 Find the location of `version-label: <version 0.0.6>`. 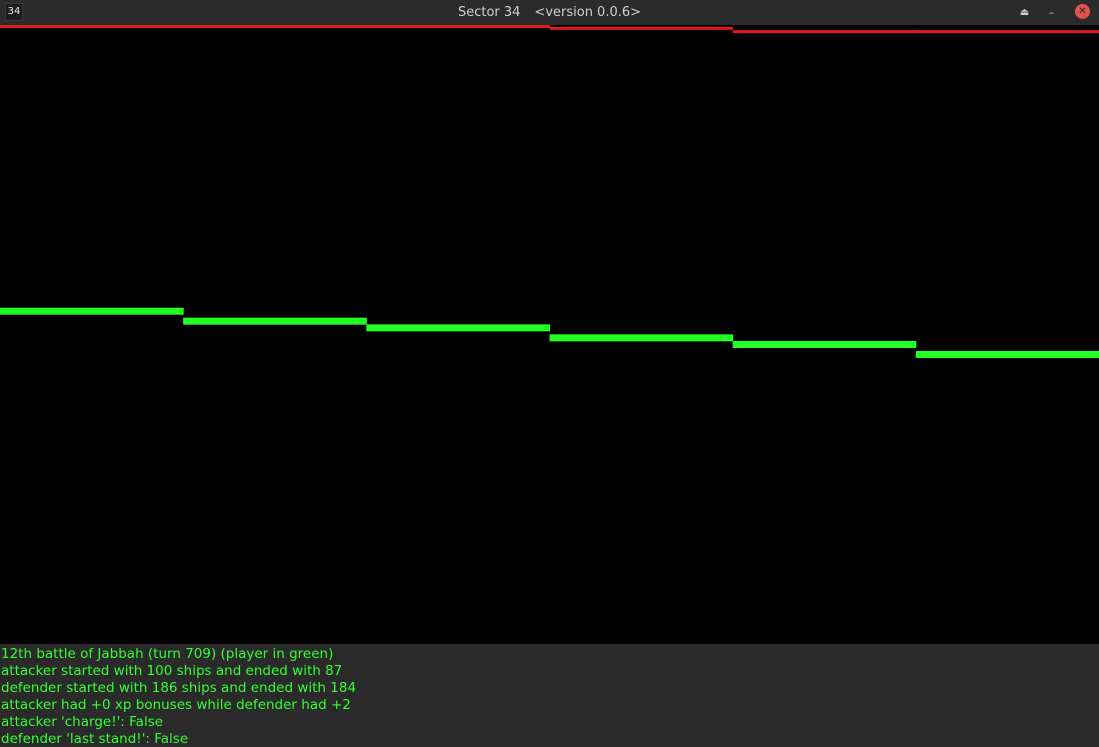

version-label: <version 0.0.6> is located at coordinates (588, 12).